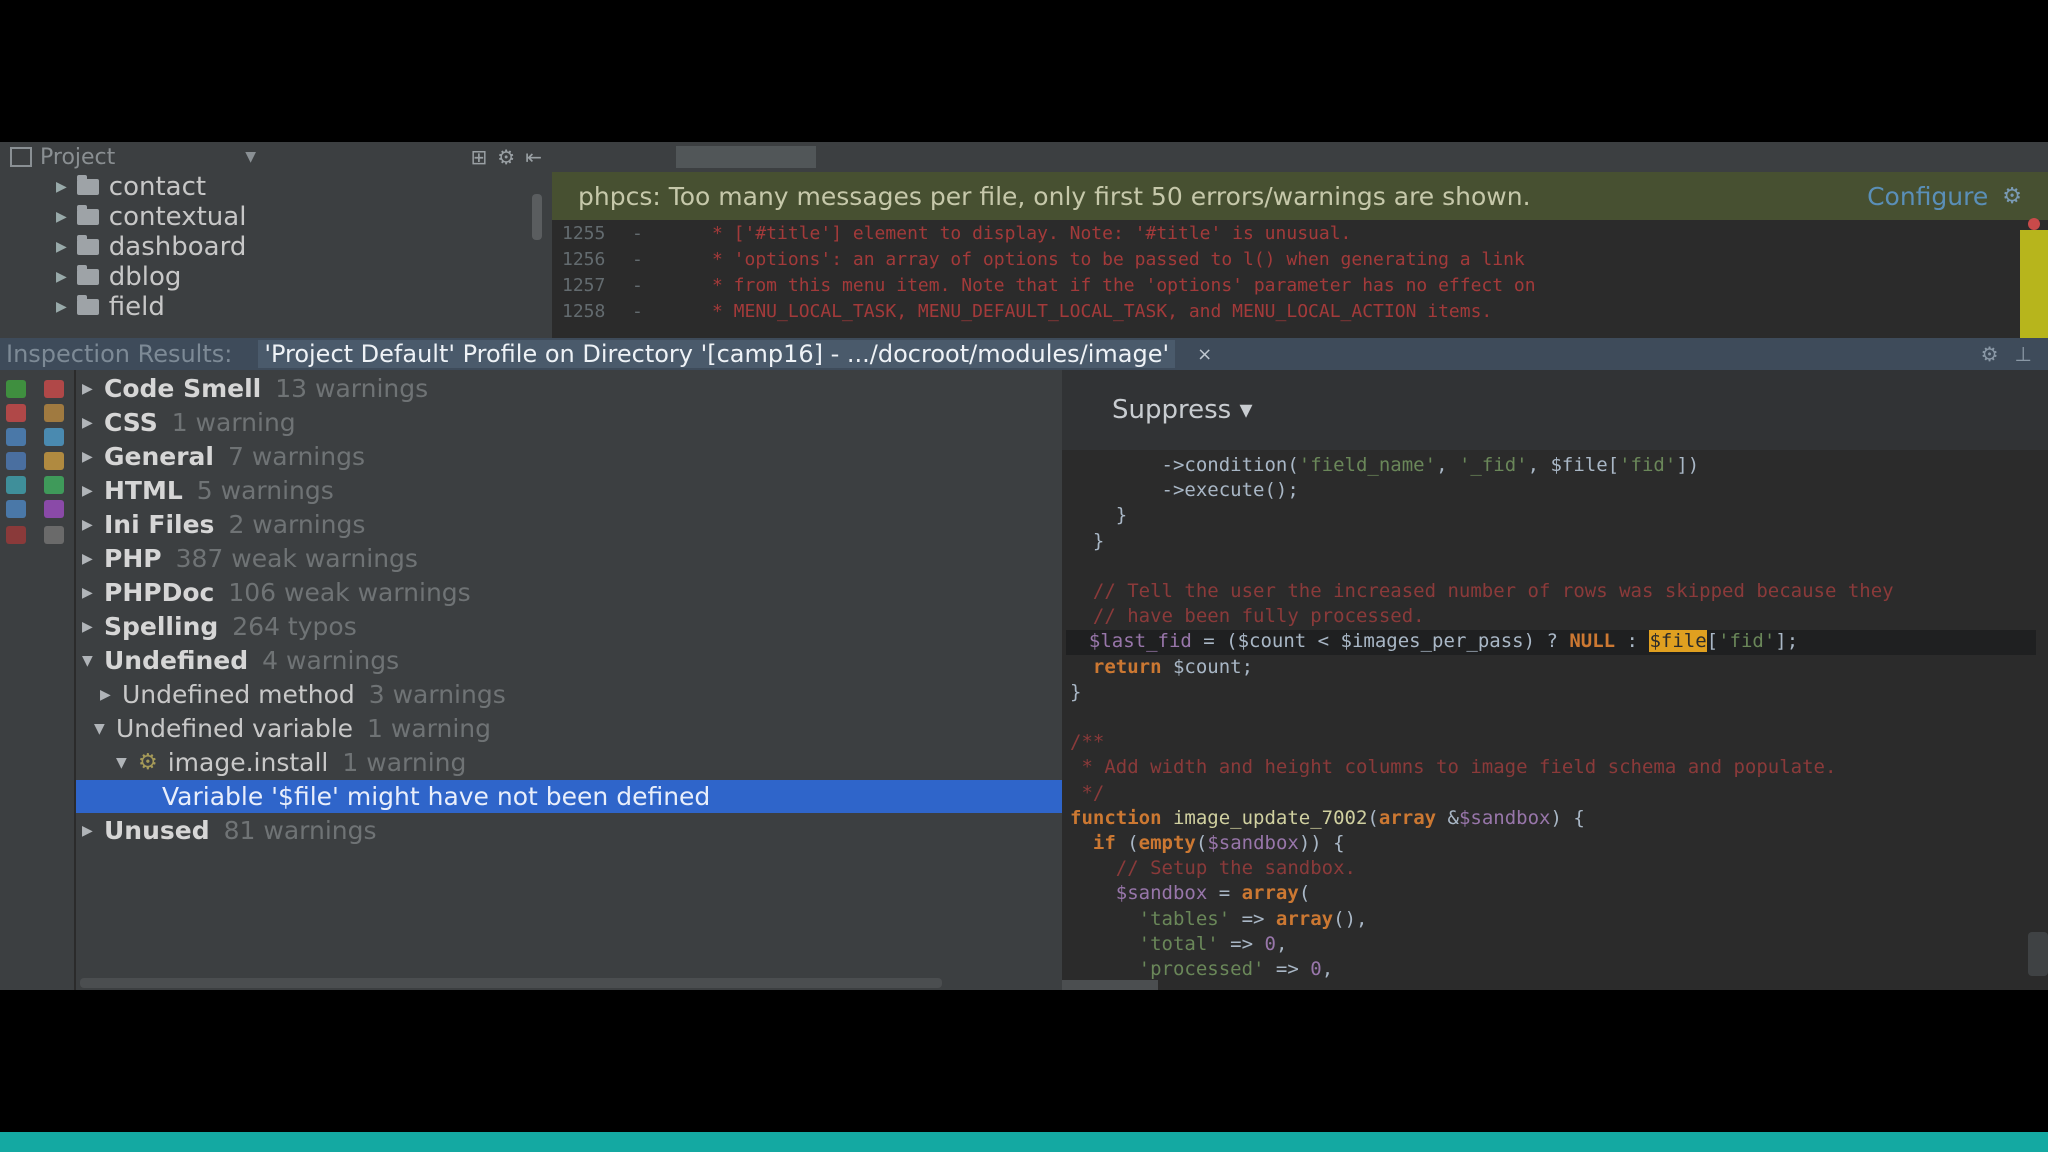 Image resolution: width=2048 pixels, height=1152 pixels. What do you see at coordinates (16, 509) in the screenshot?
I see `expand-icon` at bounding box center [16, 509].